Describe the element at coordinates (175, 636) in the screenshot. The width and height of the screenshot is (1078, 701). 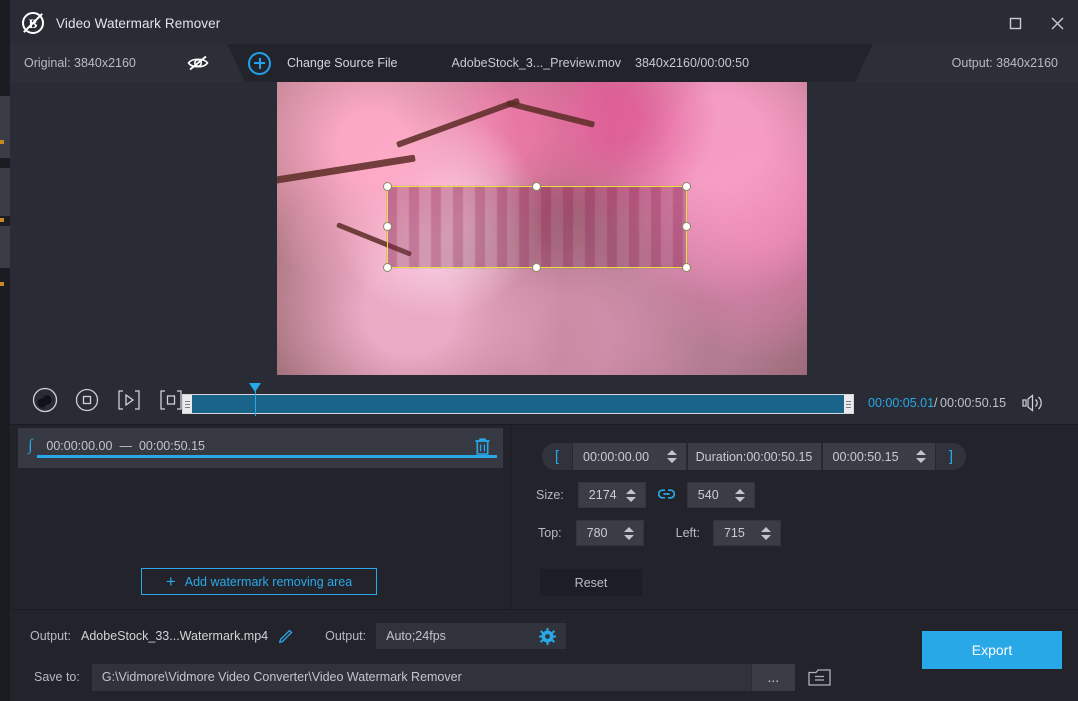
I see `output-file-name: AdobeStock_33...Watermark.mp4` at that location.